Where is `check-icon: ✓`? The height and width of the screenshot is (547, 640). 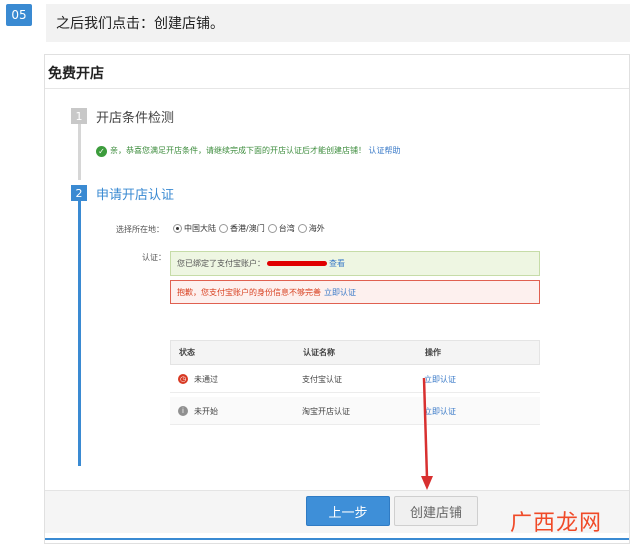
check-icon: ✓ is located at coordinates (101, 151).